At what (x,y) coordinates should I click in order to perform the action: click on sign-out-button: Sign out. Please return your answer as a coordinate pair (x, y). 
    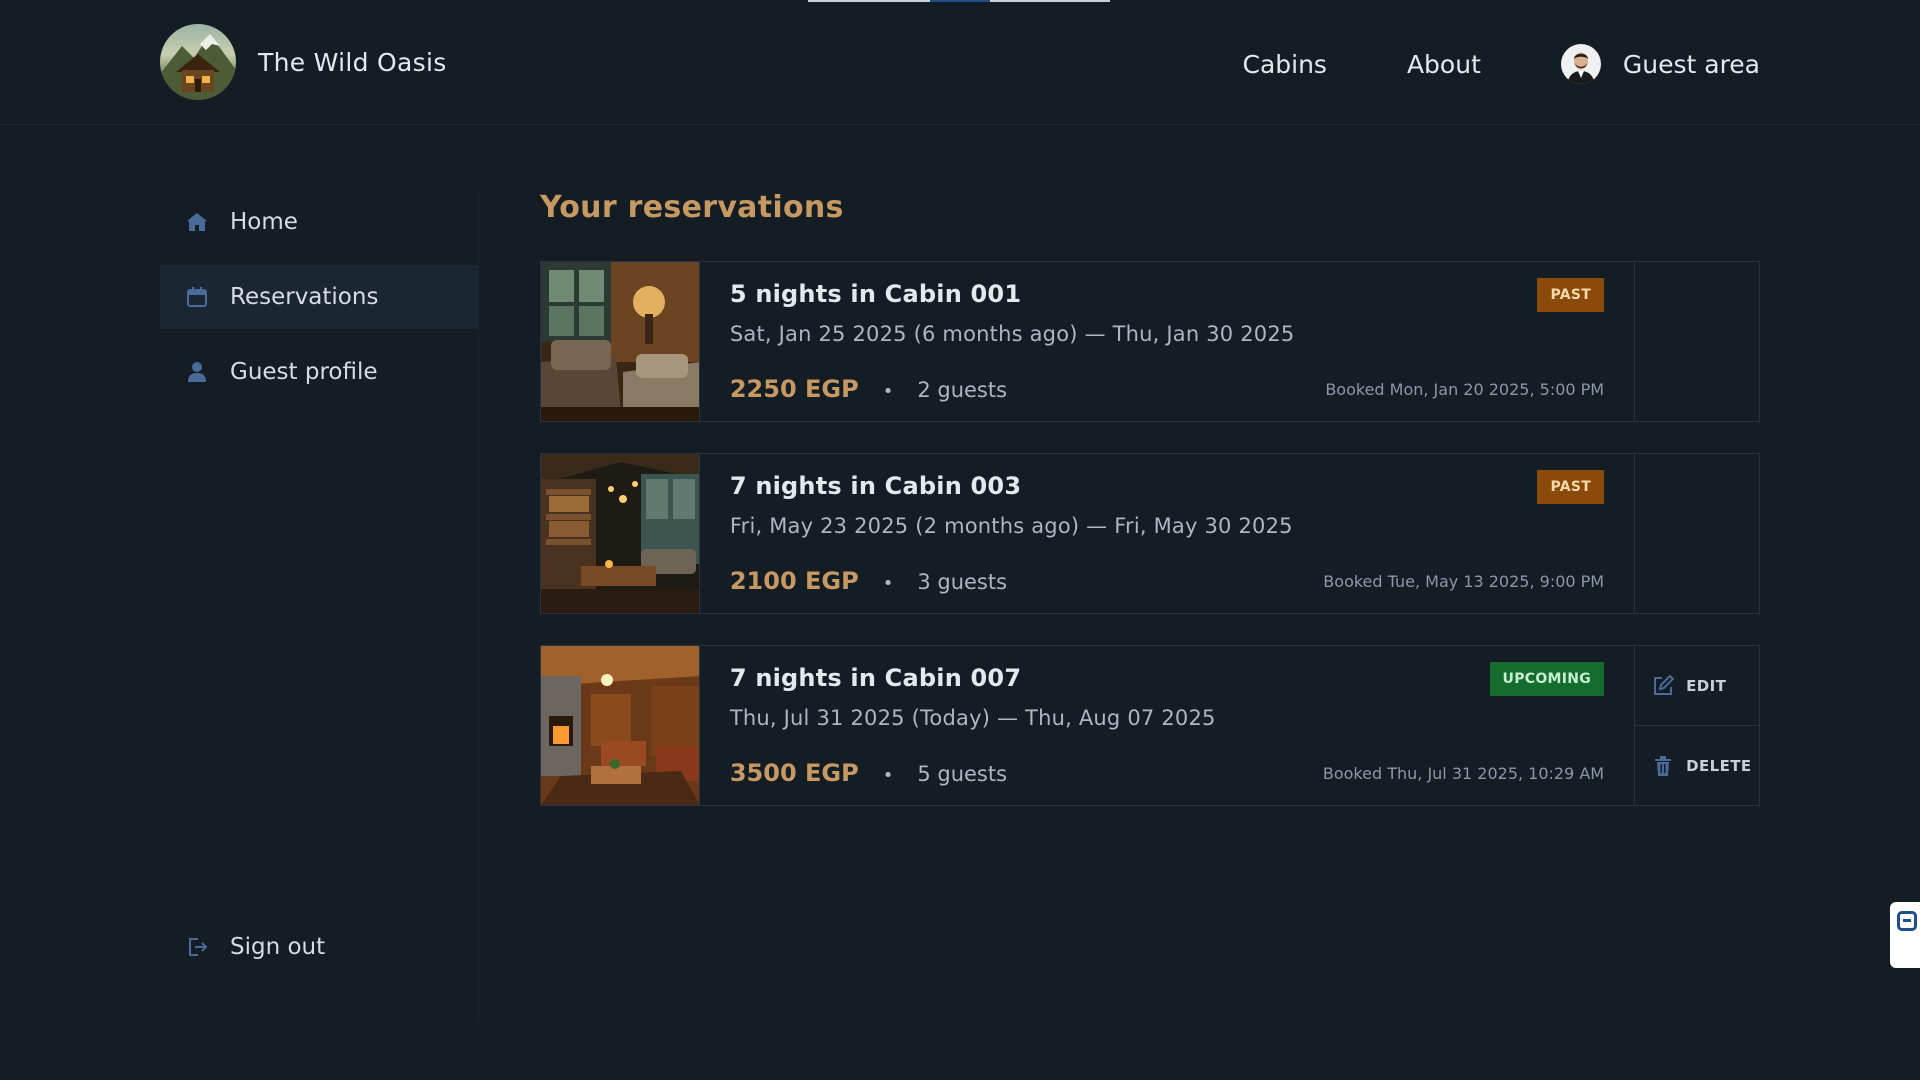
    Looking at the image, I should click on (319, 947).